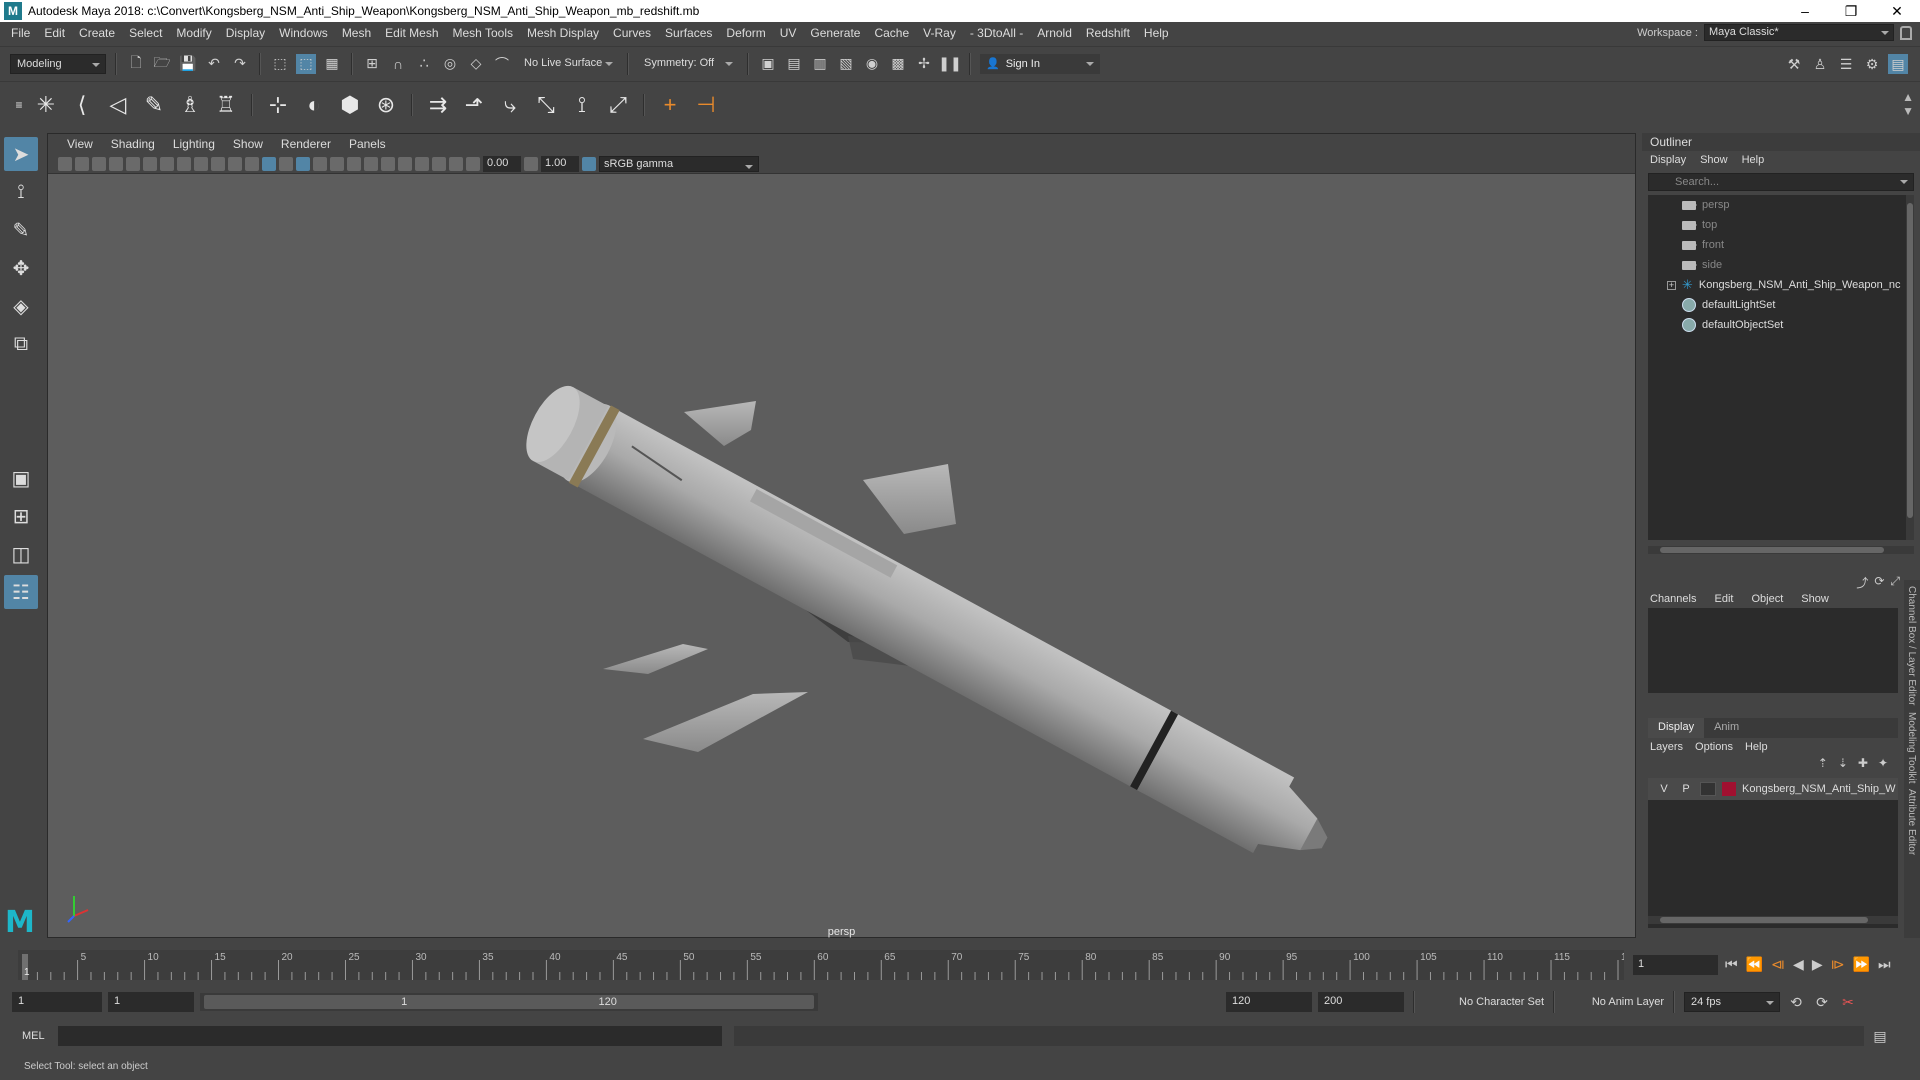 This screenshot has height=1080, width=1920. Describe the element at coordinates (1666, 747) in the screenshot. I see `layer-menu-layers: Layers` at that location.